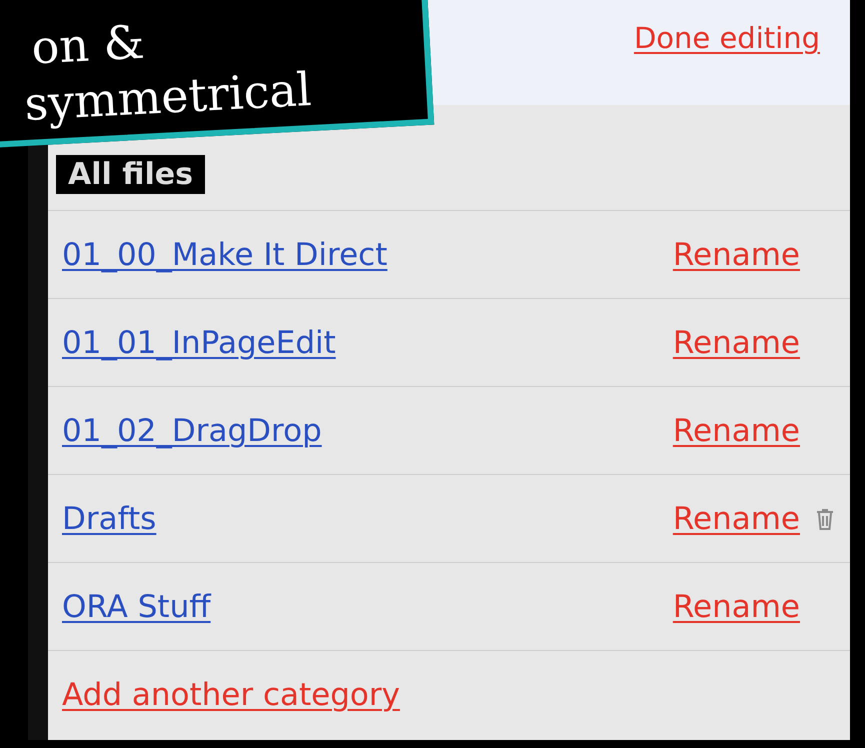 This screenshot has width=865, height=748. What do you see at coordinates (130, 174) in the screenshot?
I see `section-label: All files` at bounding box center [130, 174].